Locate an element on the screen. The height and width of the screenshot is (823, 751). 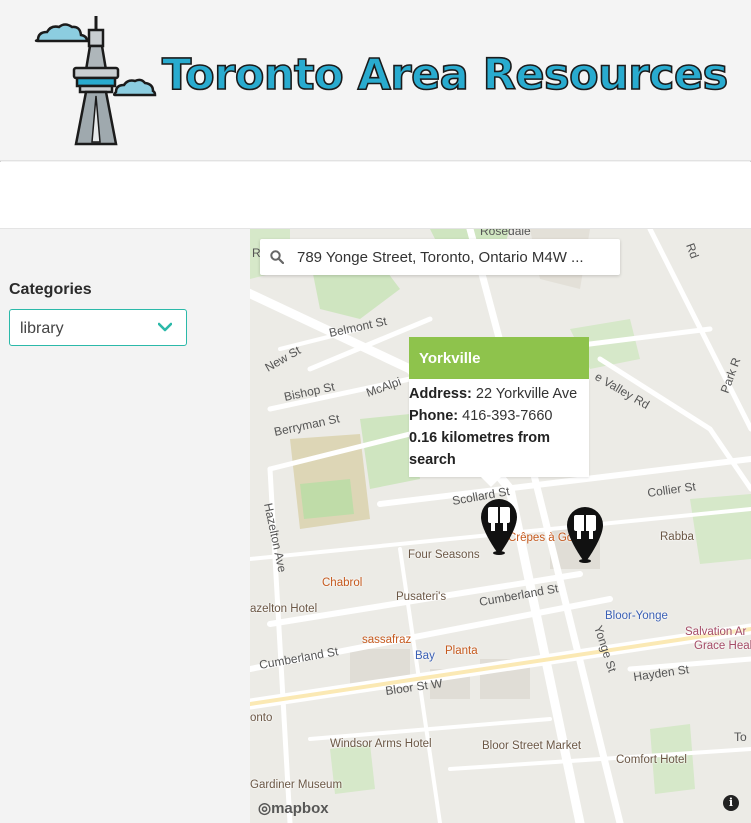
mapbox-logo-icon: ◎ is located at coordinates (265, 808).